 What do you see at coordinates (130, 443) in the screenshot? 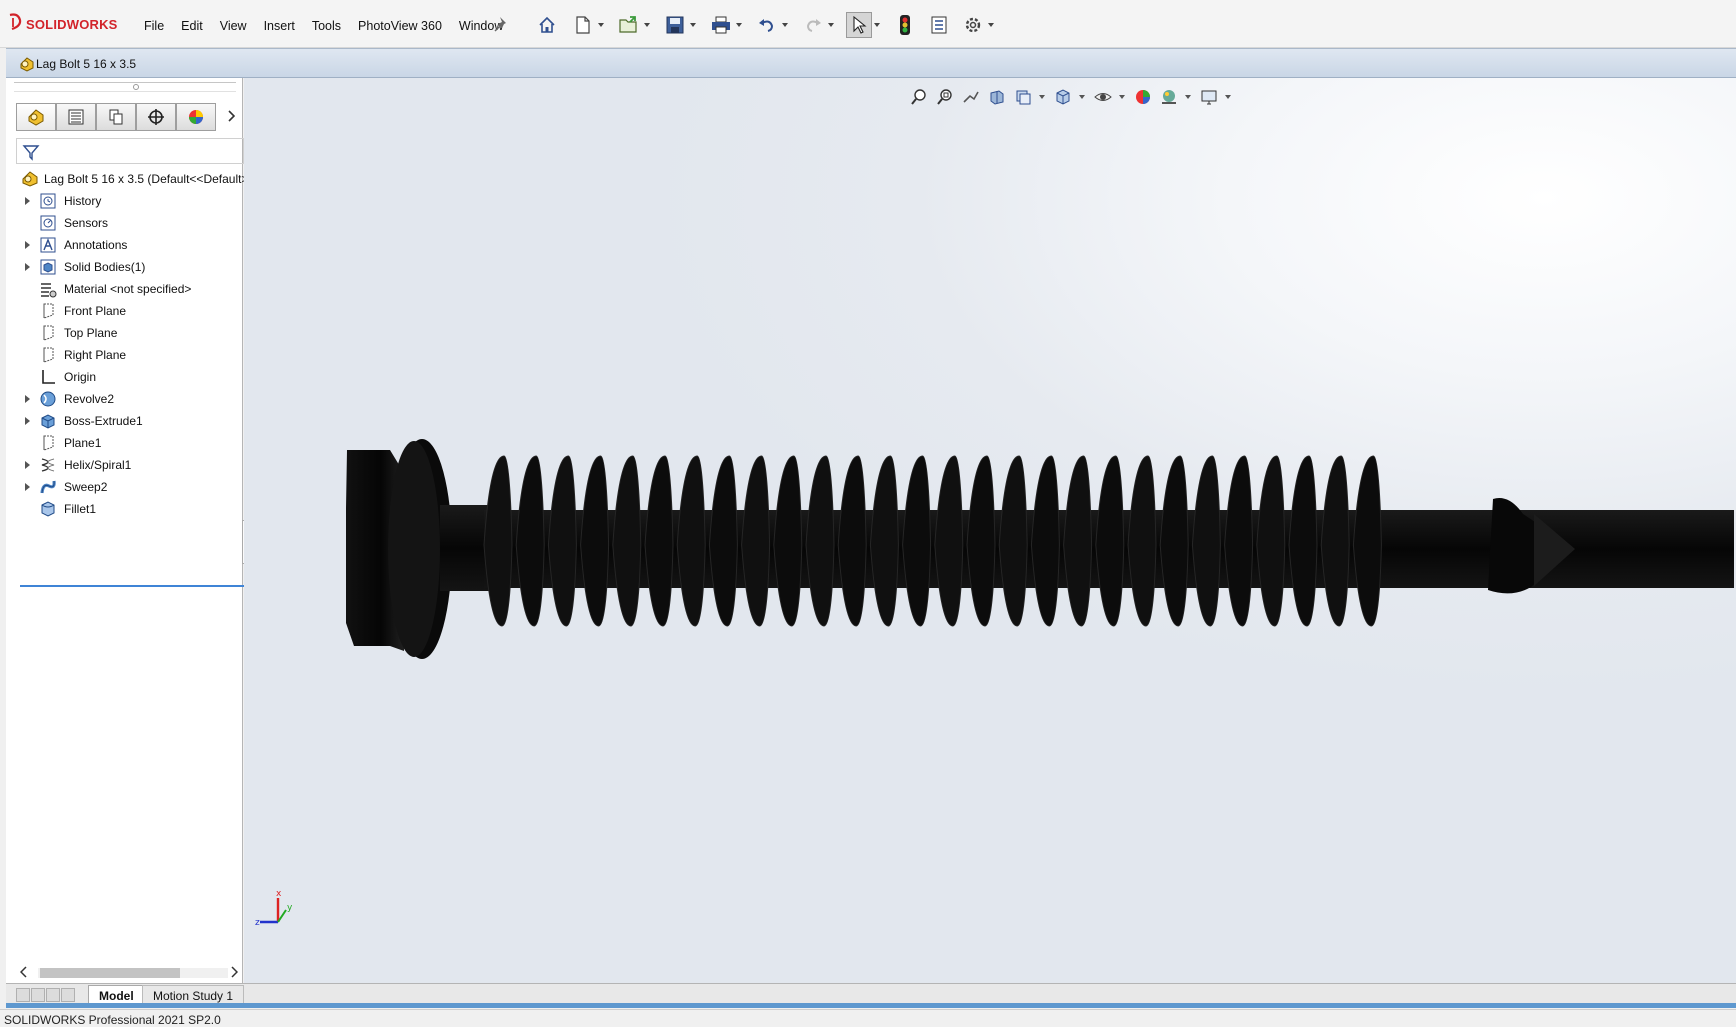
I see `tree-item-plane1: Plane1` at bounding box center [130, 443].